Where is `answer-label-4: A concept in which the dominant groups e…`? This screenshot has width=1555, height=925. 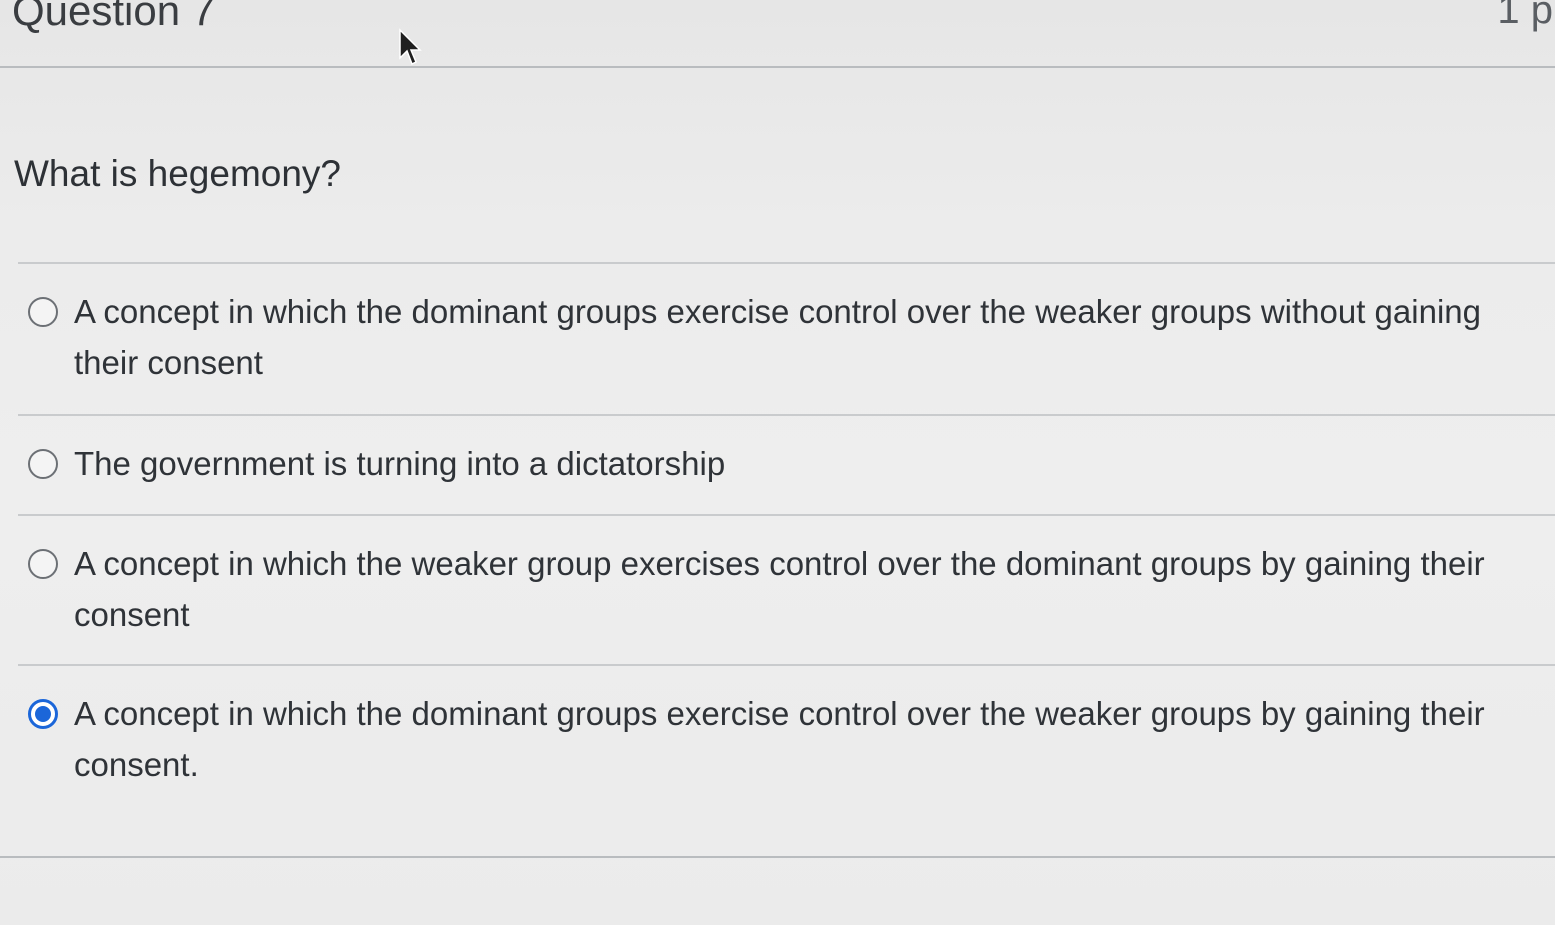 answer-label-4: A concept in which the dominant groups e… is located at coordinates (779, 739).